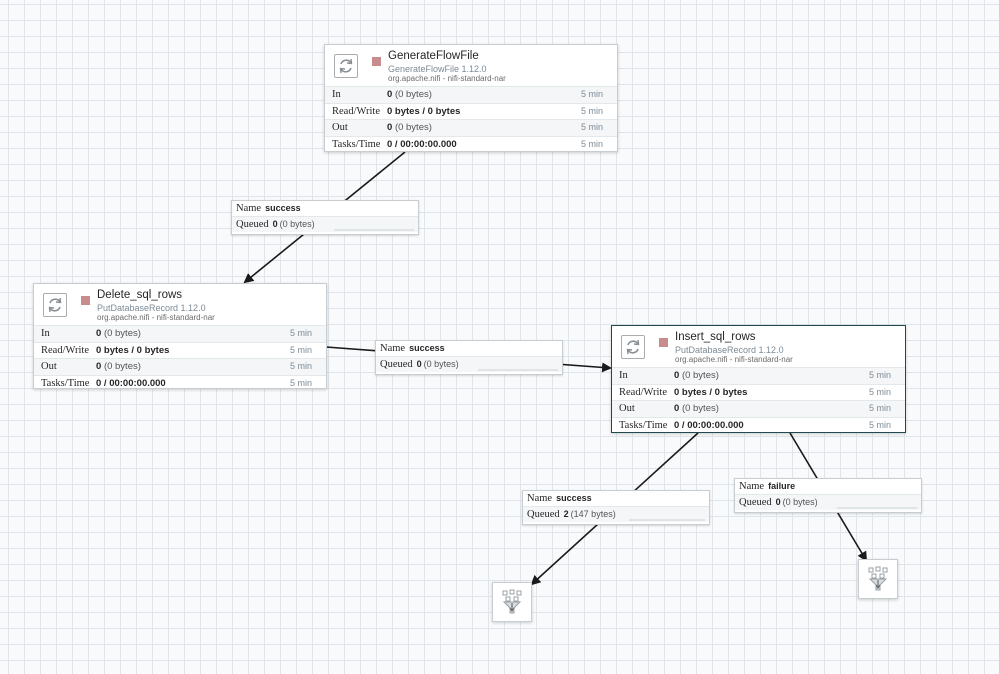 The image size is (999, 674). I want to click on connection-label-delete-to-insert: Name success Queued 0 (0 bytes), so click(469, 357).